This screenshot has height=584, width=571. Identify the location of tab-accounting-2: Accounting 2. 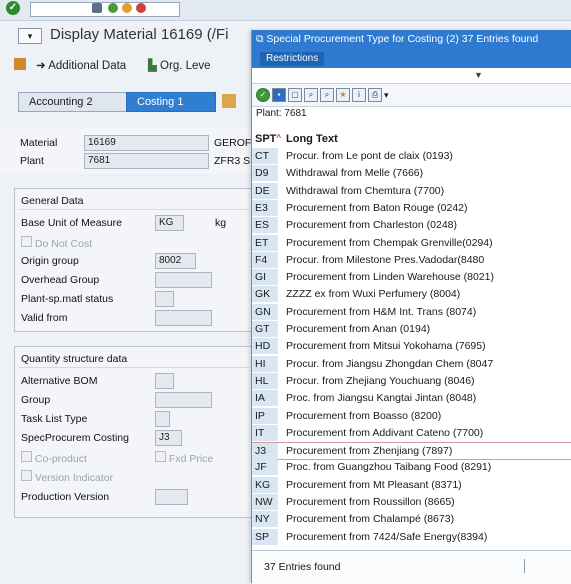
(74, 102).